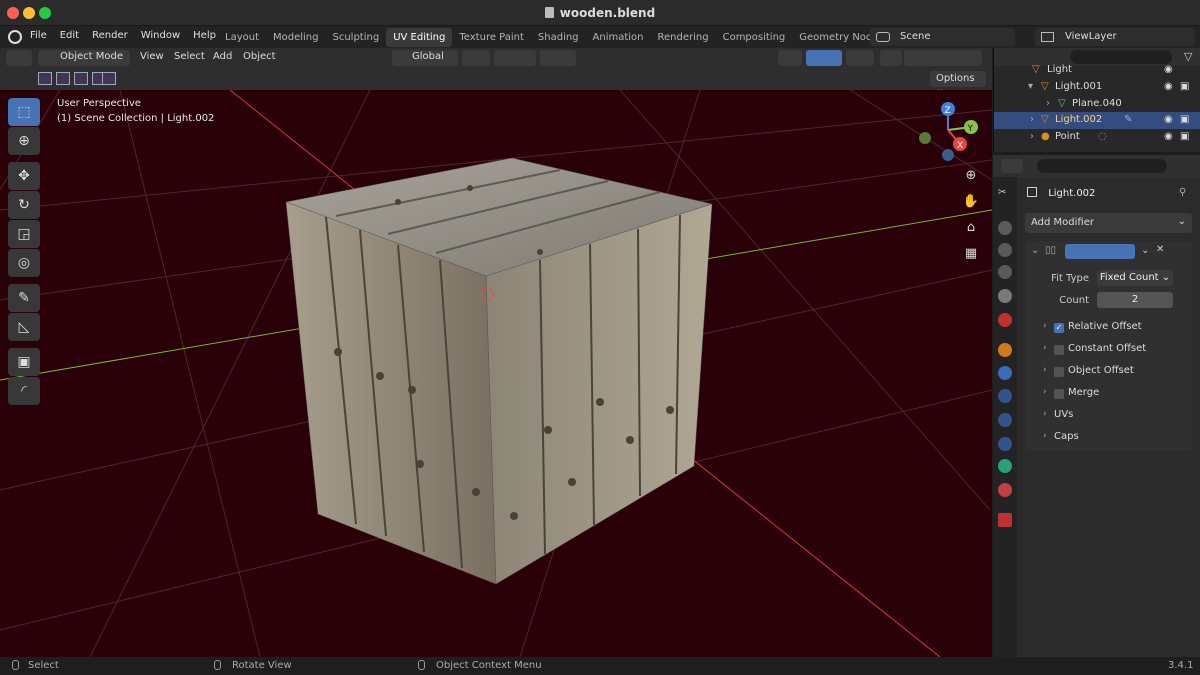 Image resolution: width=1200 pixels, height=675 pixels. Describe the element at coordinates (109, 78) in the screenshot. I see `select-mode-intersect-icon` at that location.